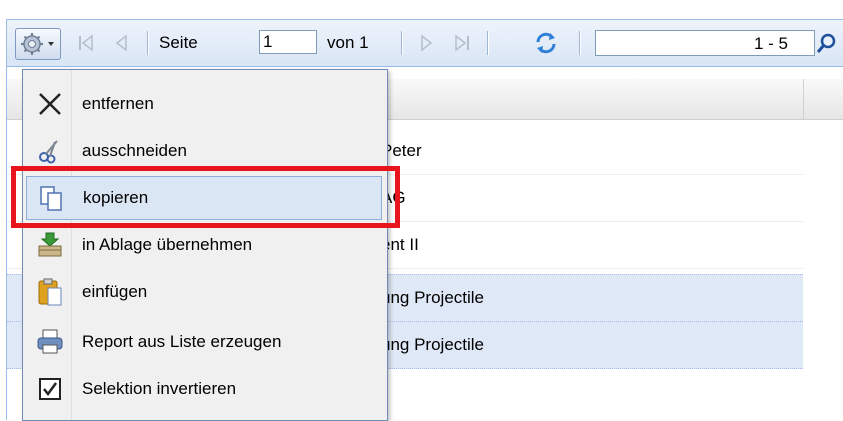  Describe the element at coordinates (50, 151) in the screenshot. I see `scissors-icon` at that location.